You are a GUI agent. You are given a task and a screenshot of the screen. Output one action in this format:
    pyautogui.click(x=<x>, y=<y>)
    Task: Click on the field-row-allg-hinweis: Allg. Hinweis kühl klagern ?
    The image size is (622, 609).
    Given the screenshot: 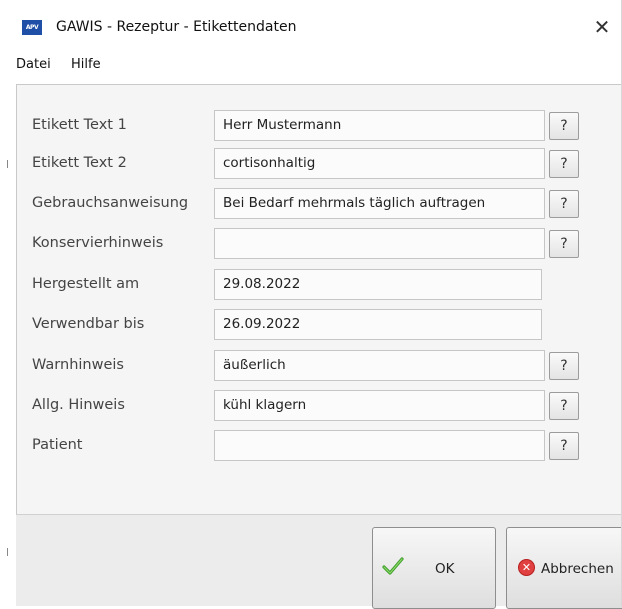 What is the action you would take?
    pyautogui.click(x=319, y=406)
    